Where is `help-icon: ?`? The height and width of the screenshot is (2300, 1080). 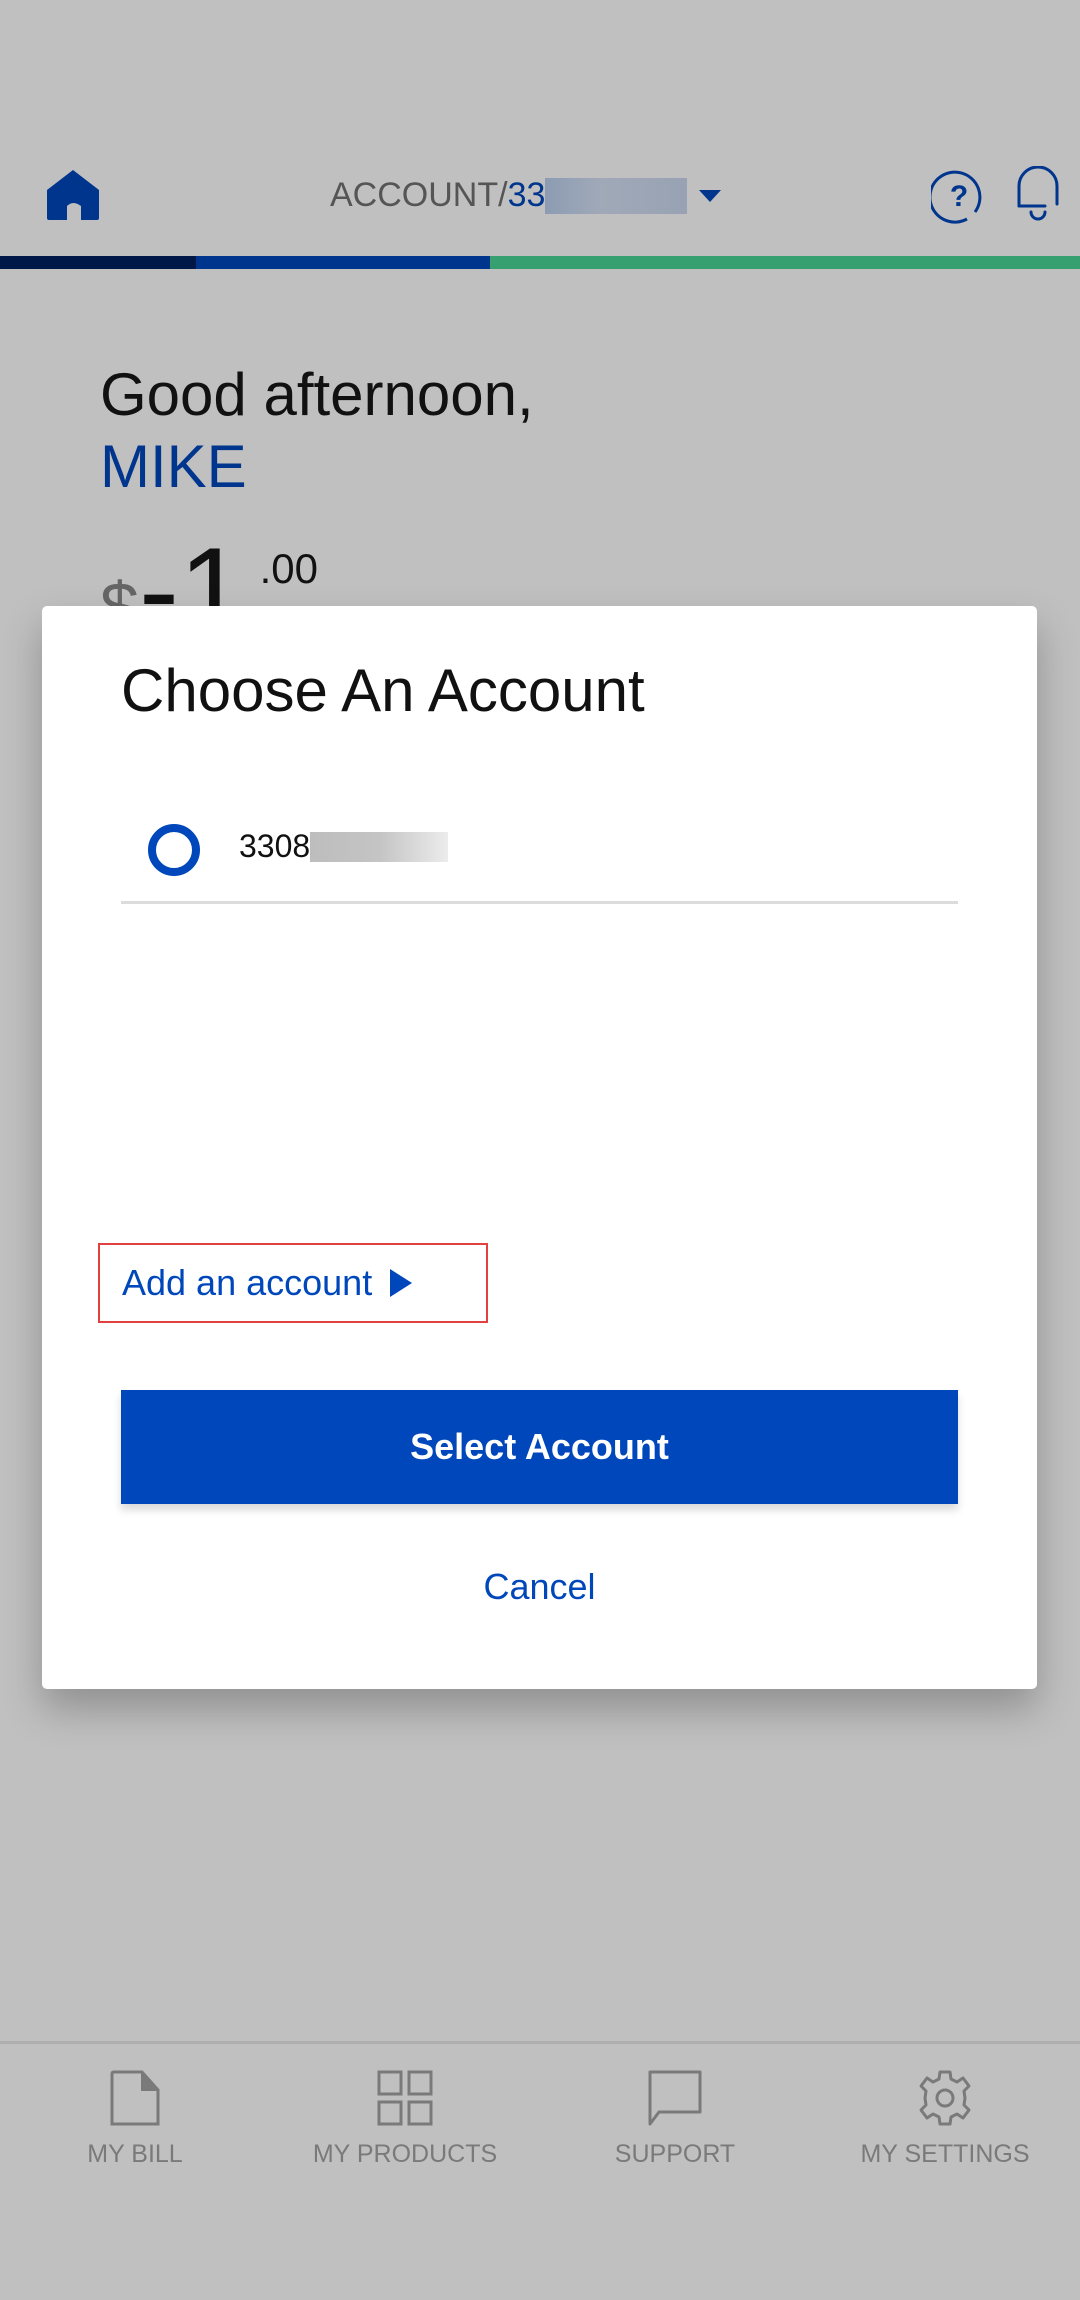
help-icon: ? is located at coordinates (955, 197).